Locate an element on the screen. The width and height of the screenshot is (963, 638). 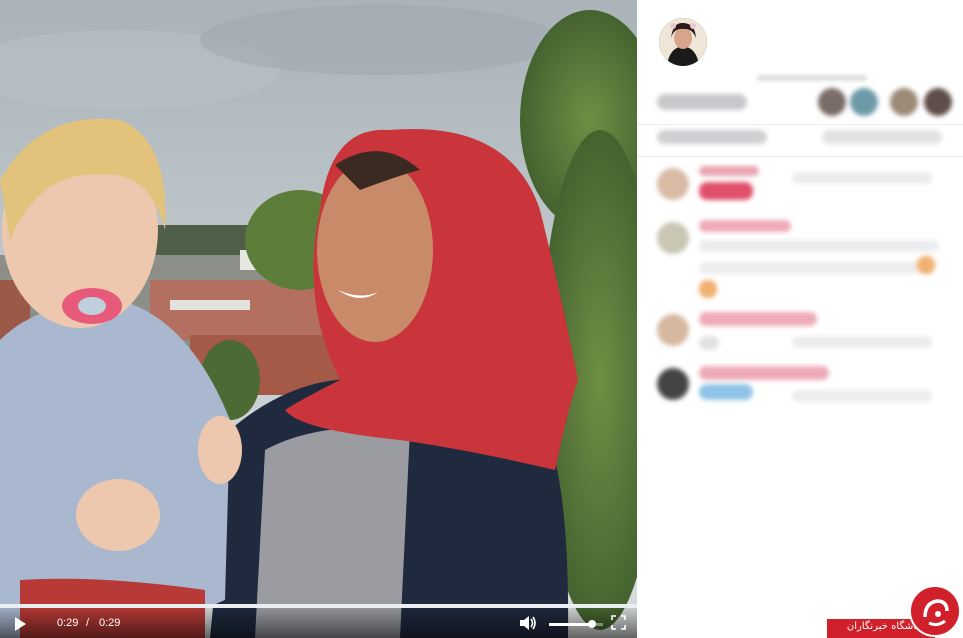
progress-fill is located at coordinates (318, 606).